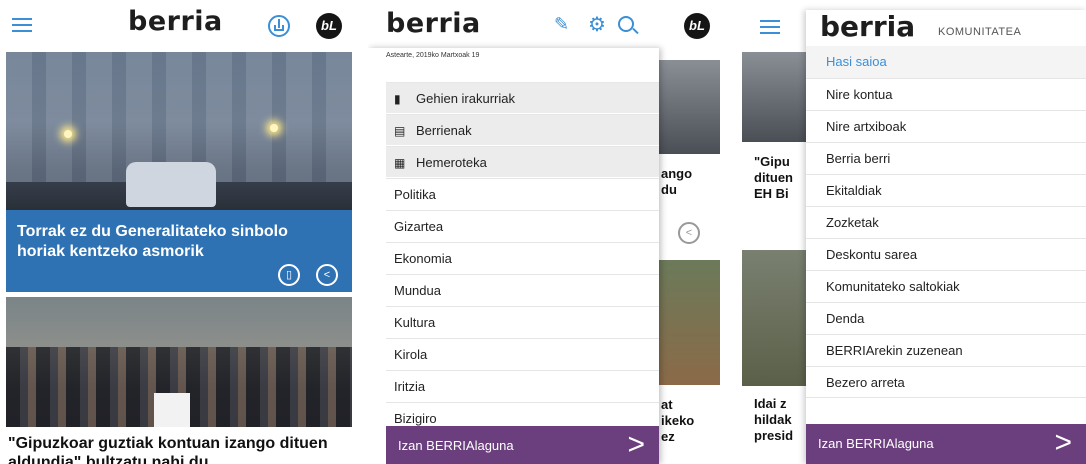 This screenshot has height=464, width=1086. What do you see at coordinates (946, 318) in the screenshot?
I see `menu-item-store: Denda` at bounding box center [946, 318].